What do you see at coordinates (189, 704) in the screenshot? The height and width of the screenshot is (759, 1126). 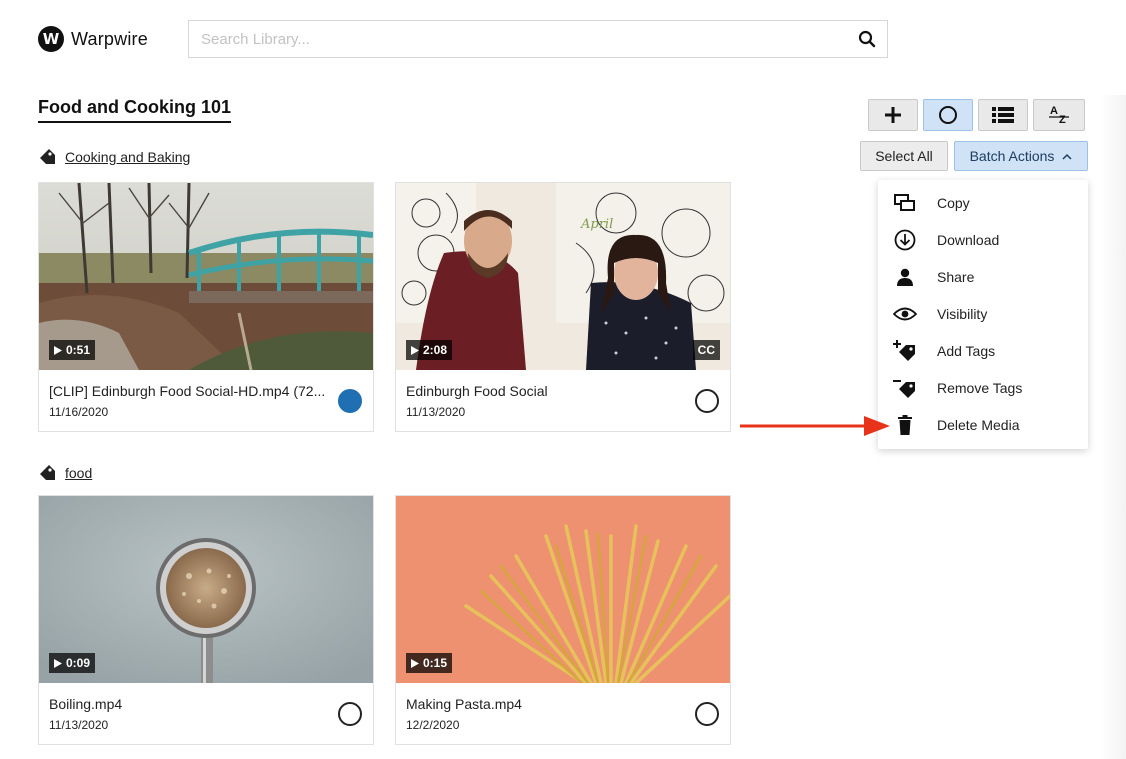 I see `media-title: Boiling.mp4` at bounding box center [189, 704].